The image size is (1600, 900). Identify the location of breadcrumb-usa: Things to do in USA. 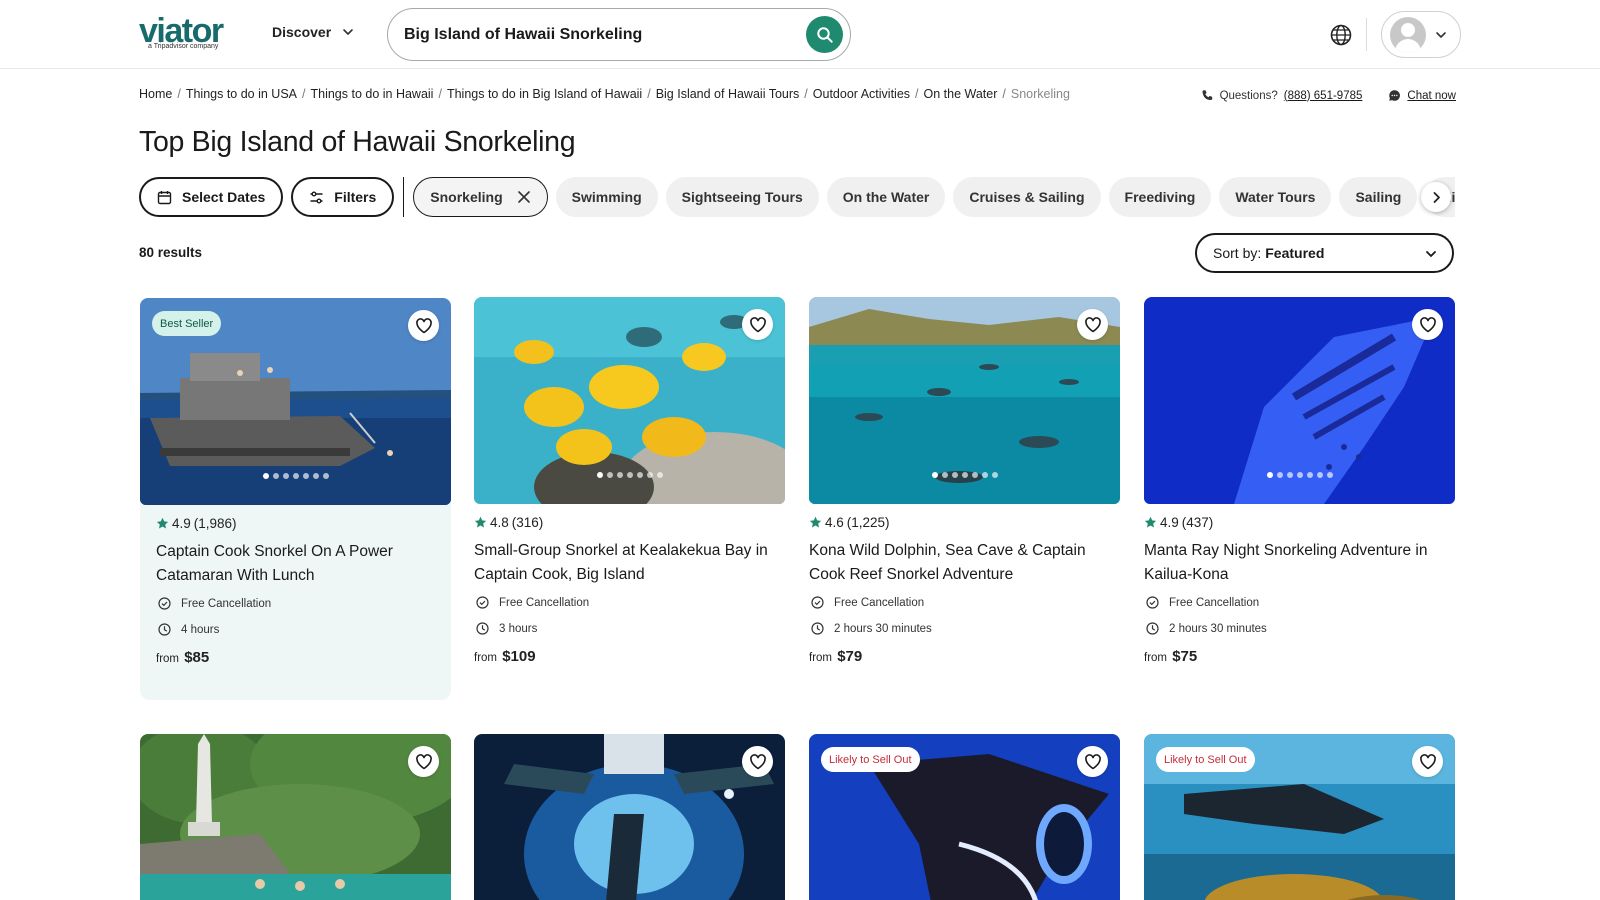
(241, 94).